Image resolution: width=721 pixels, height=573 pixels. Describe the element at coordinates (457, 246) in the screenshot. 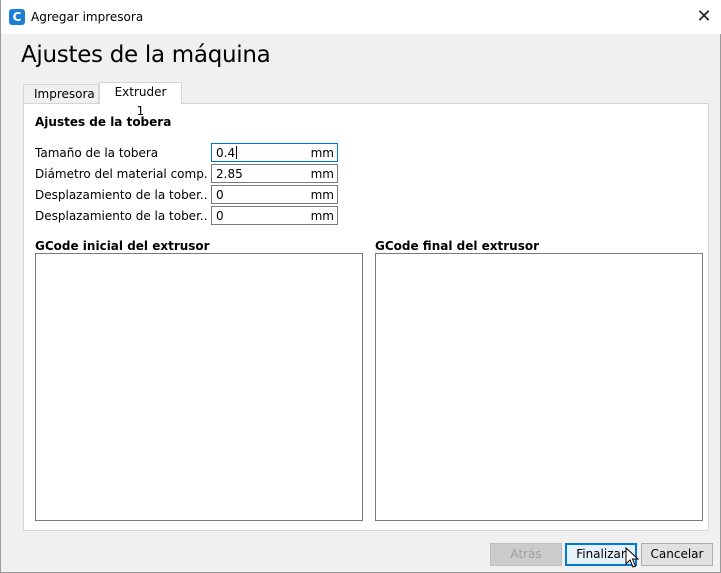

I see `end-gcode-label: GCode final del extrusor` at that location.